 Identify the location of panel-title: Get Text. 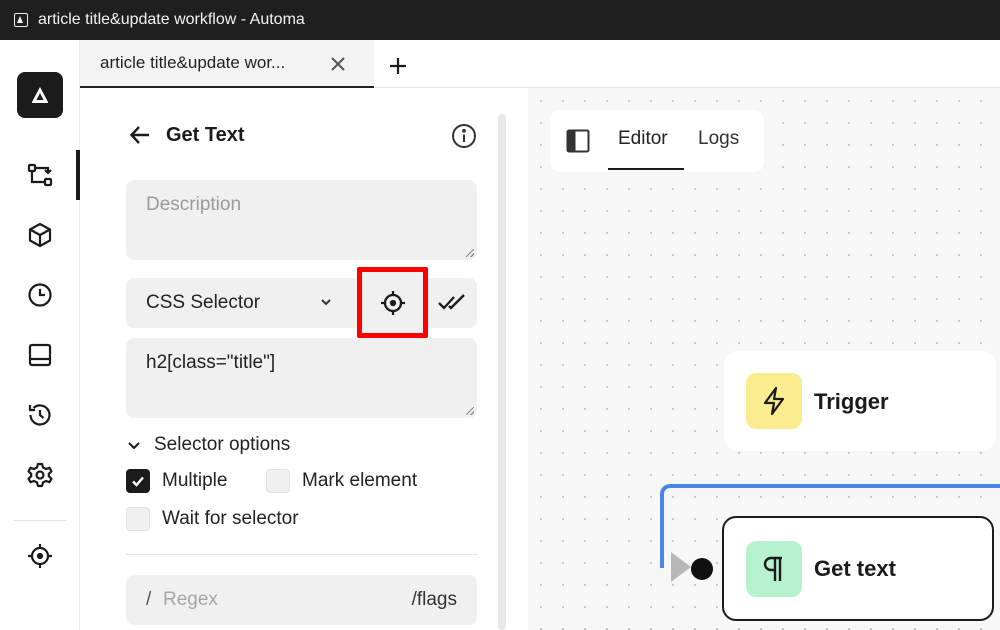
(205, 134).